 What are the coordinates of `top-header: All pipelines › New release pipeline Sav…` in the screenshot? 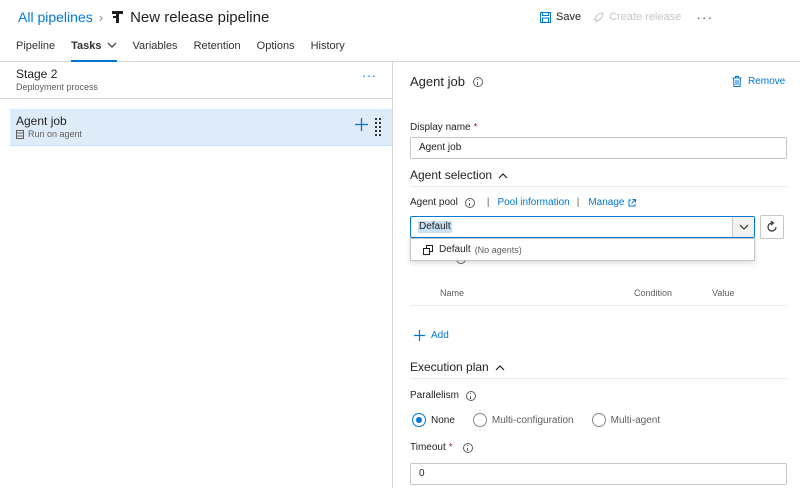 It's located at (400, 31).